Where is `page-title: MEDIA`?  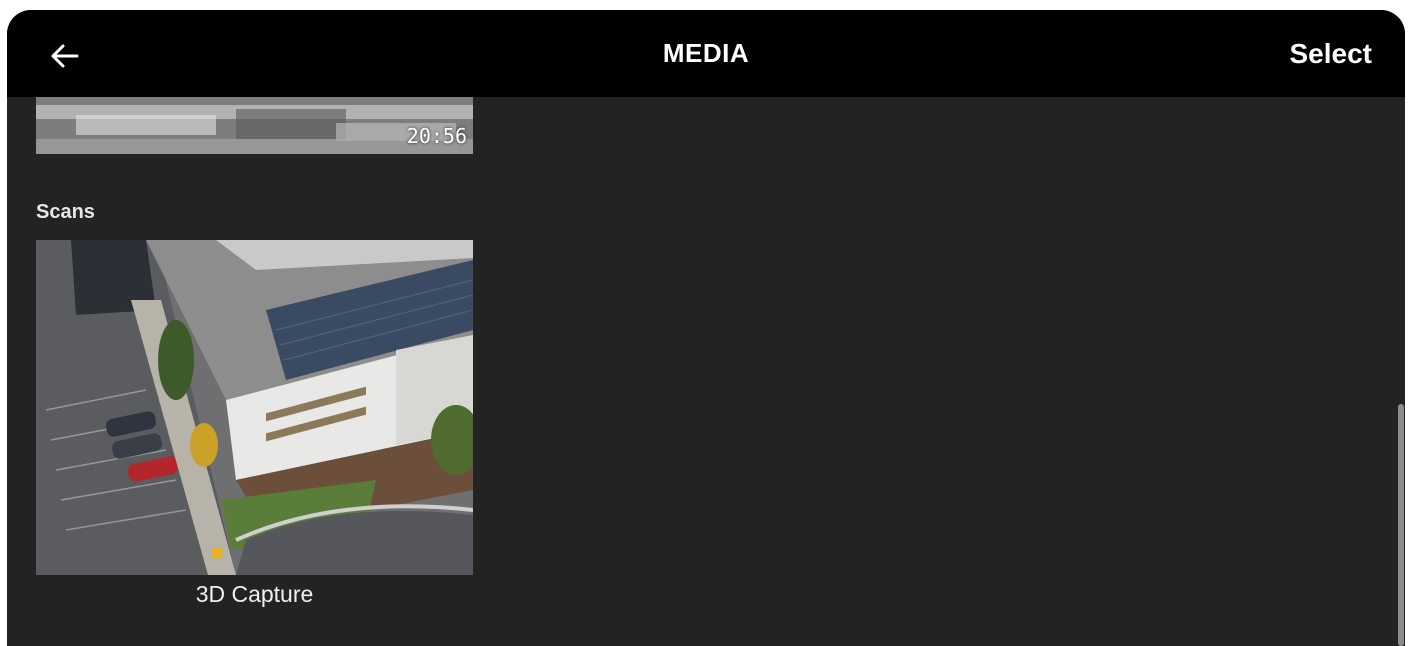 page-title: MEDIA is located at coordinates (706, 53).